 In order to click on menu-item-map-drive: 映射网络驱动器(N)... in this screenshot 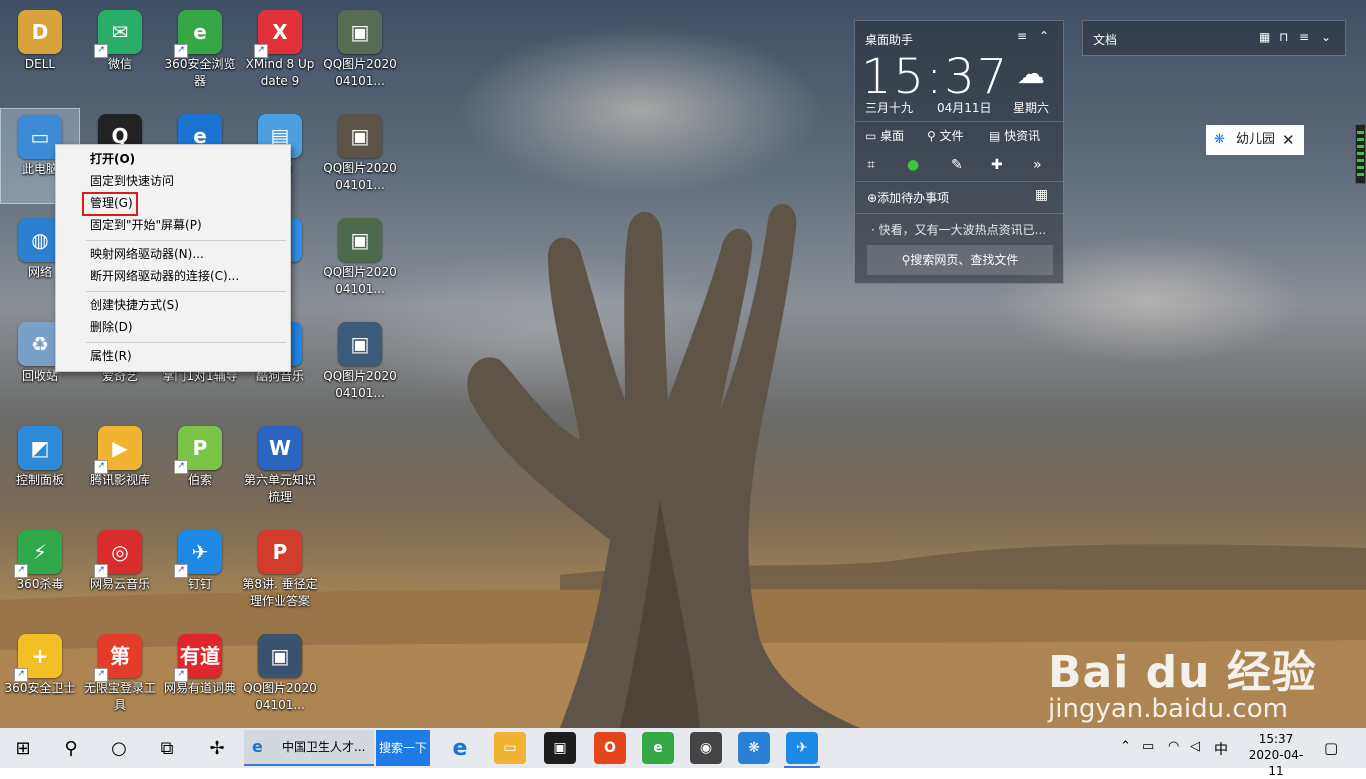, I will do `click(173, 254)`.